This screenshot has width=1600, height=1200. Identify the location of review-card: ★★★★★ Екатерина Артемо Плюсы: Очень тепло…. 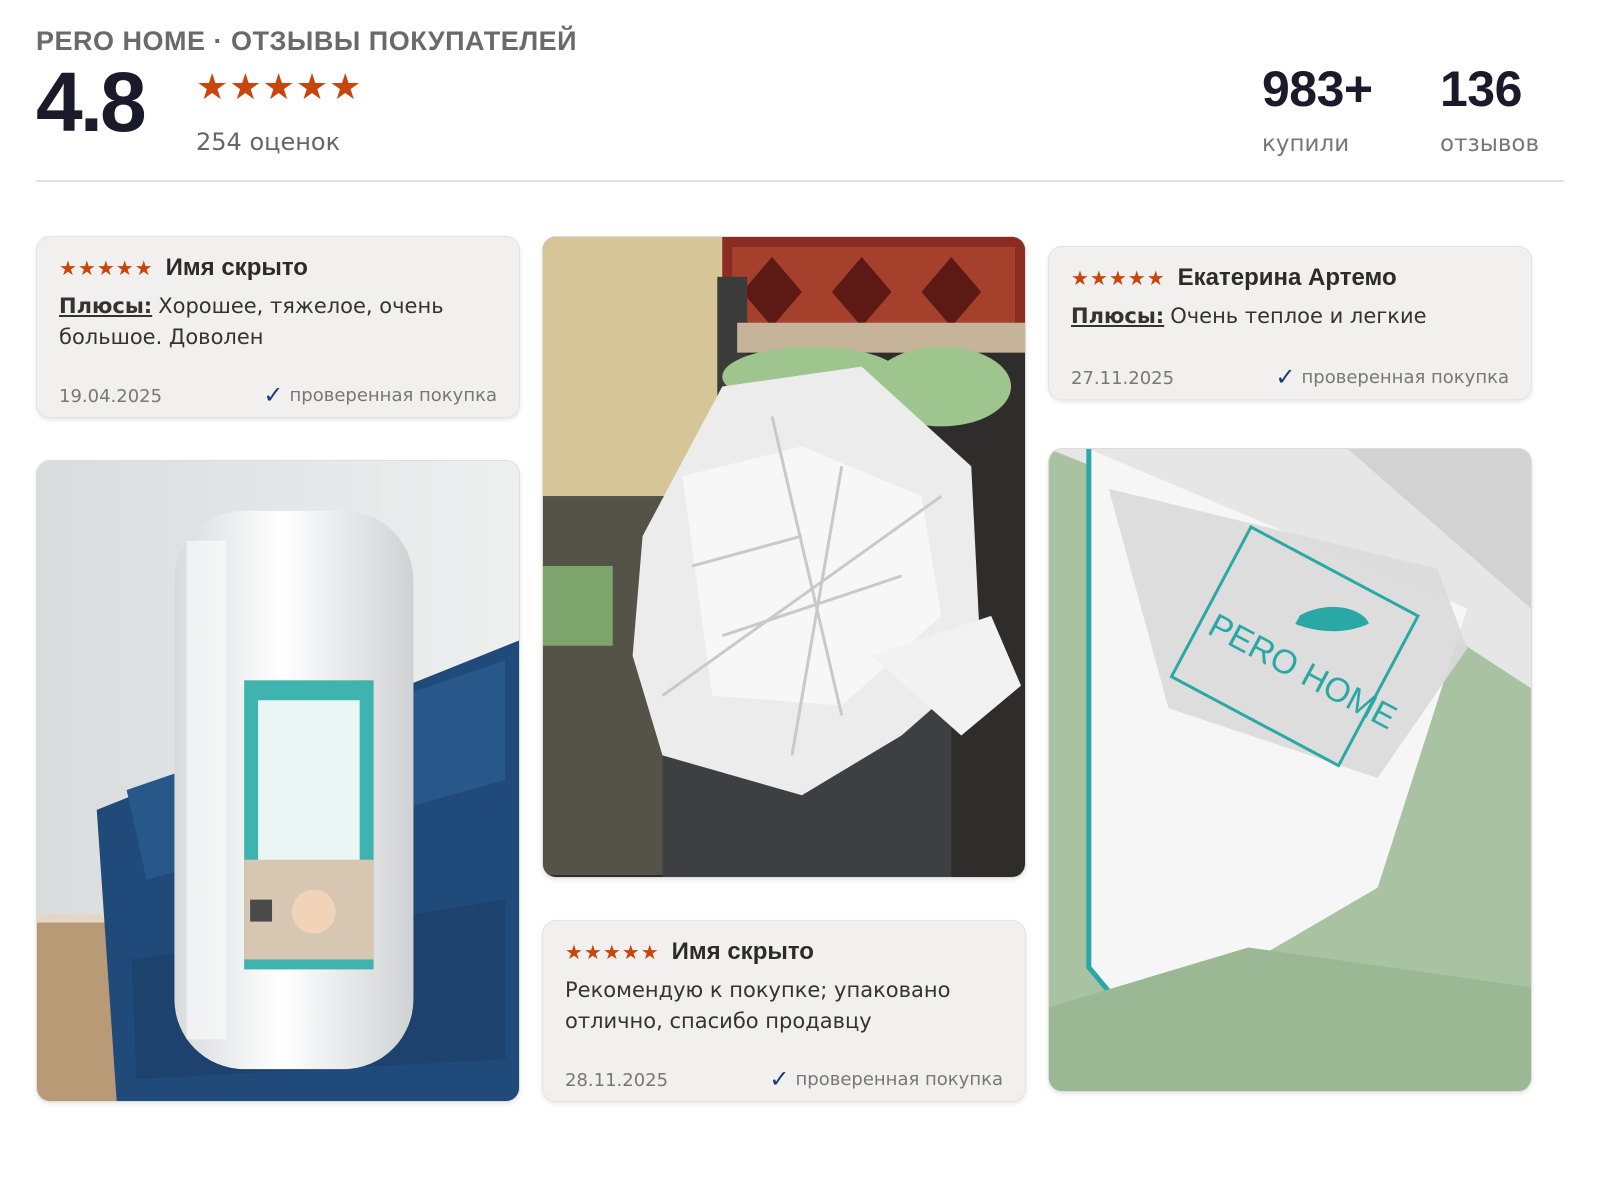
(1290, 323).